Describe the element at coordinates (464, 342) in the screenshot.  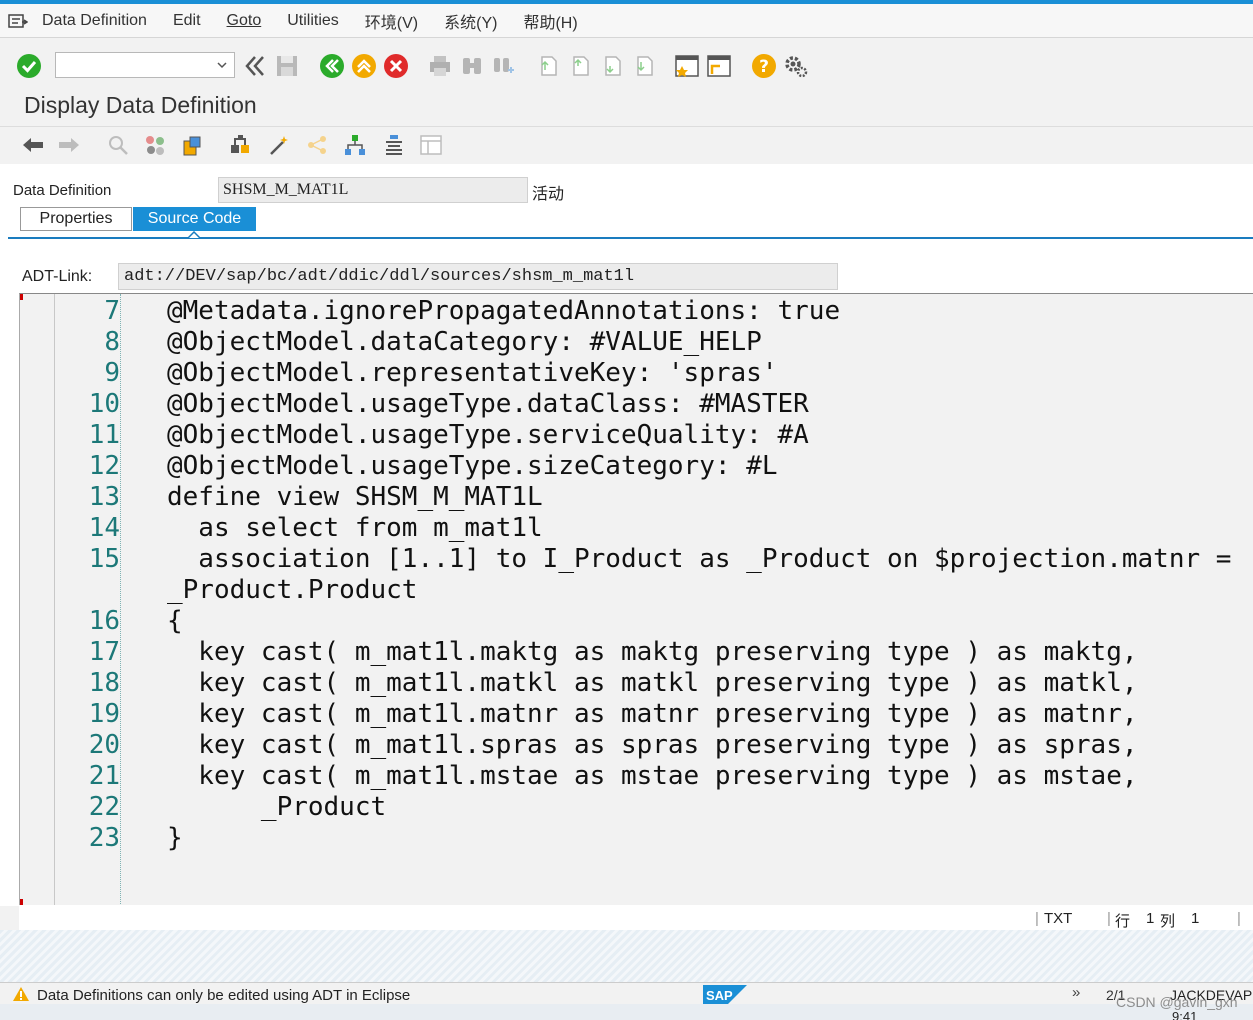
I see `code-text: @ObjectModel.dataCategory: #VALUE_HELP` at that location.